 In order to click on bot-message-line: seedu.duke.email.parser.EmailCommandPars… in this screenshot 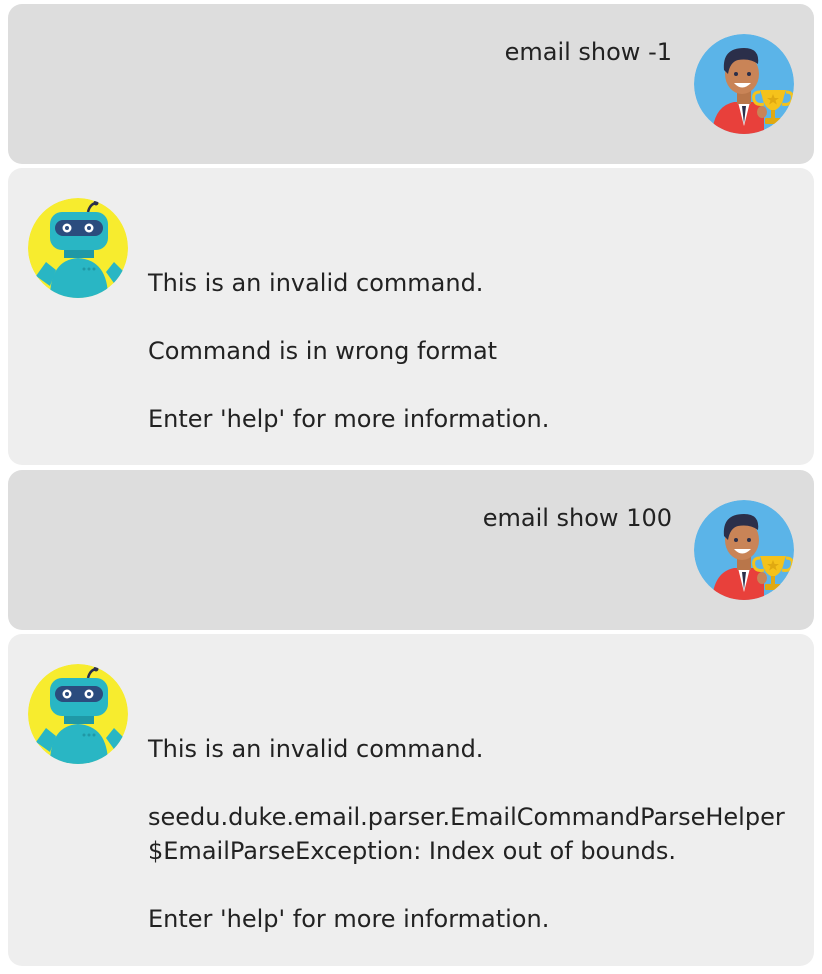, I will do `click(466, 834)`.